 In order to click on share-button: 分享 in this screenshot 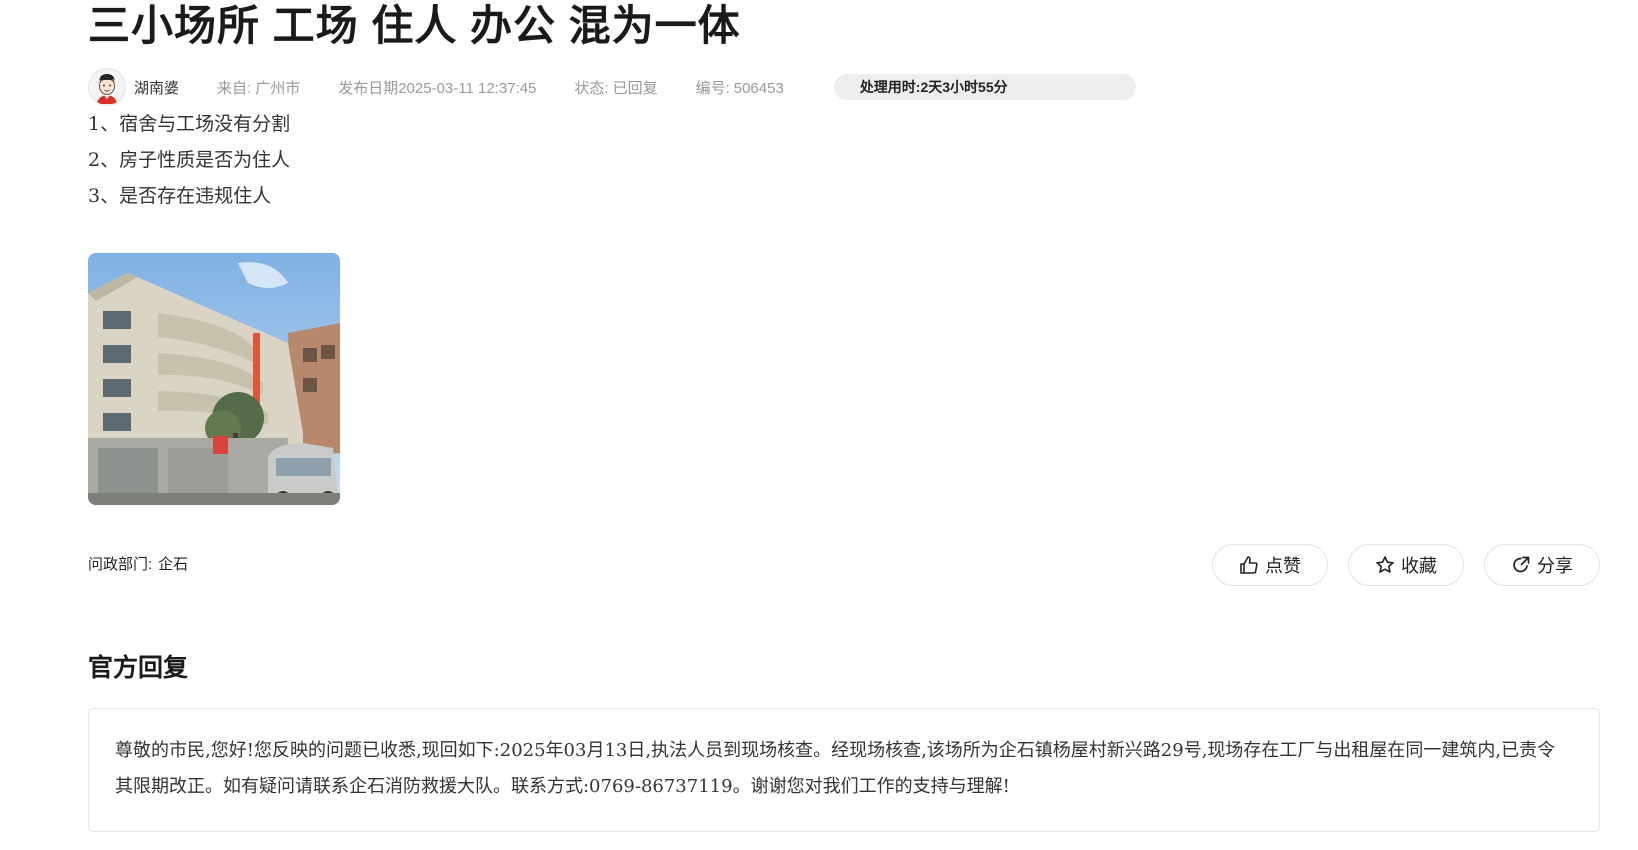, I will do `click(1542, 565)`.